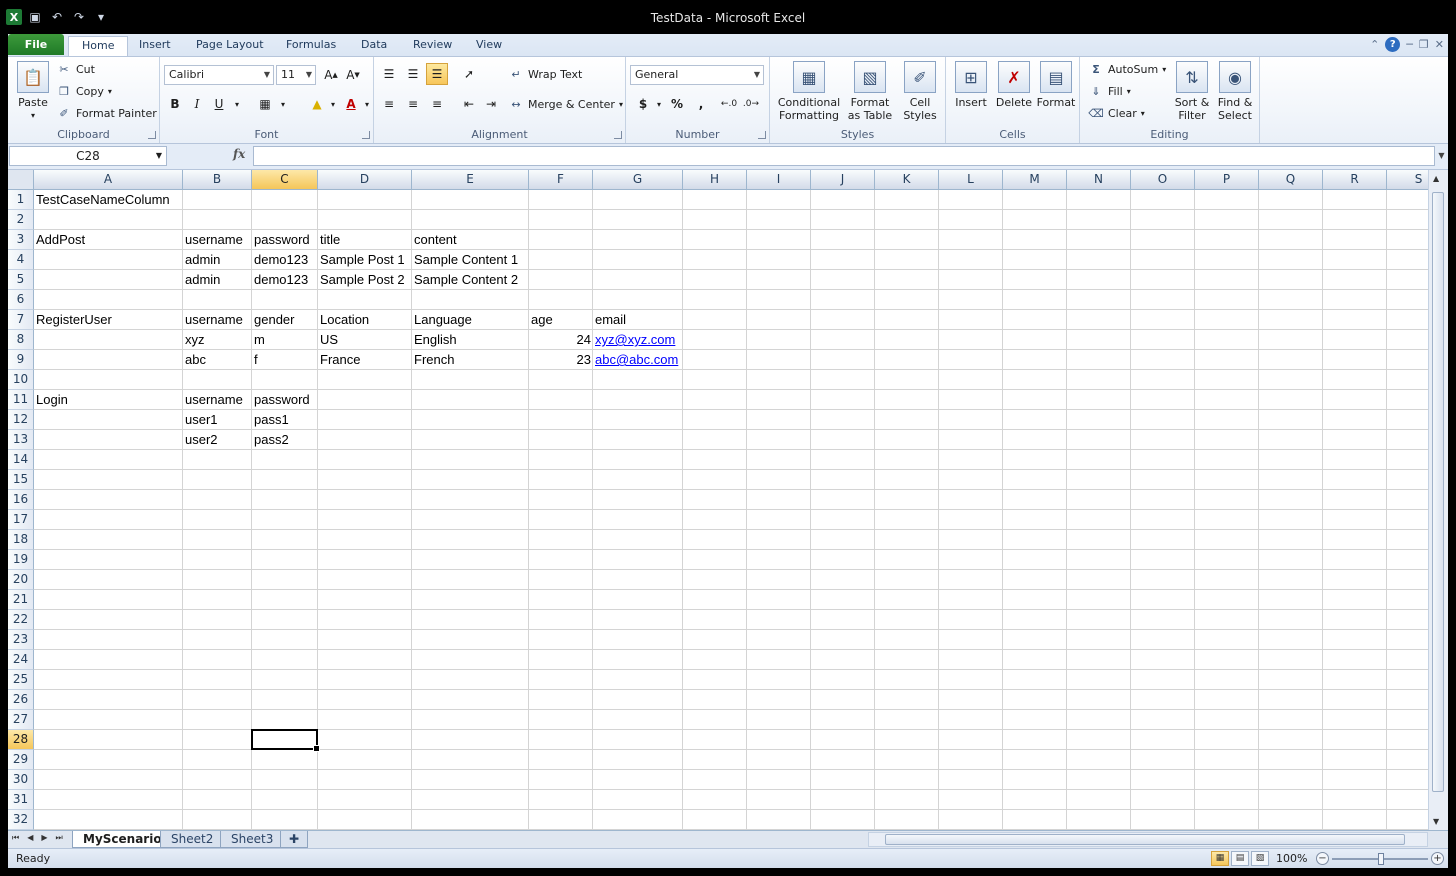  I want to click on tab-file: File, so click(36, 44).